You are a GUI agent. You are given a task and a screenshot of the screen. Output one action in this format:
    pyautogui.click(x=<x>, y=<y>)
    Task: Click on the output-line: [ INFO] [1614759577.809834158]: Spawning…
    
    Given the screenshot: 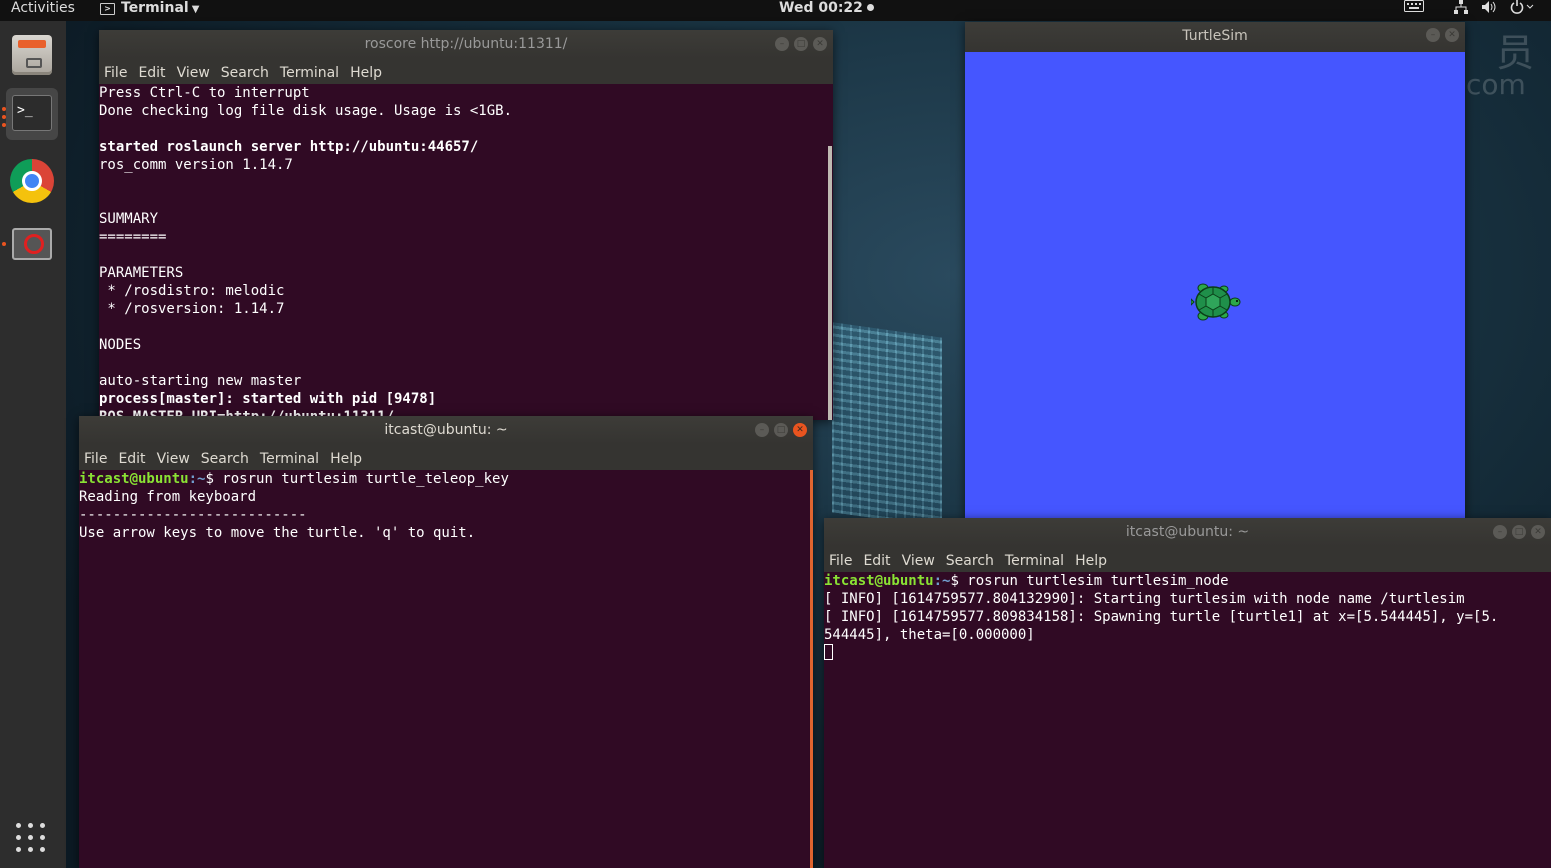 What is the action you would take?
    pyautogui.click(x=1161, y=617)
    